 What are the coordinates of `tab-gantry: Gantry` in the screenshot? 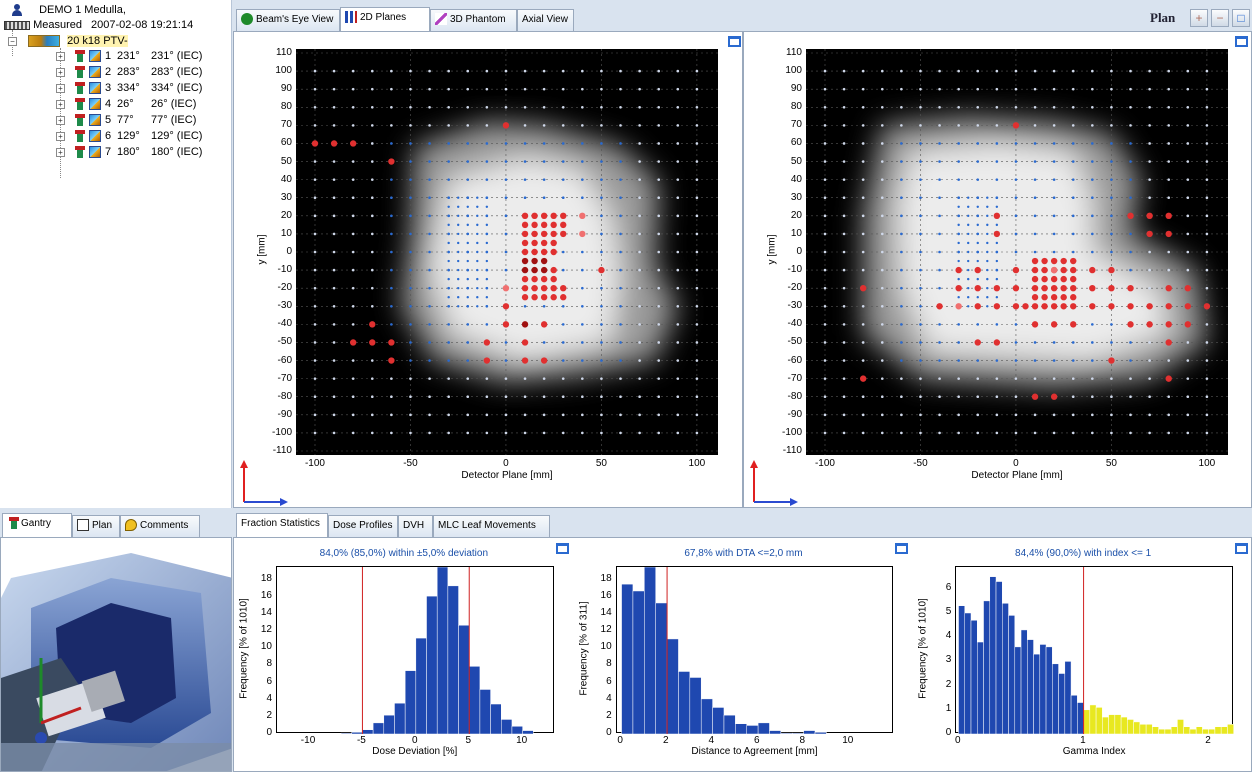 It's located at (37, 525).